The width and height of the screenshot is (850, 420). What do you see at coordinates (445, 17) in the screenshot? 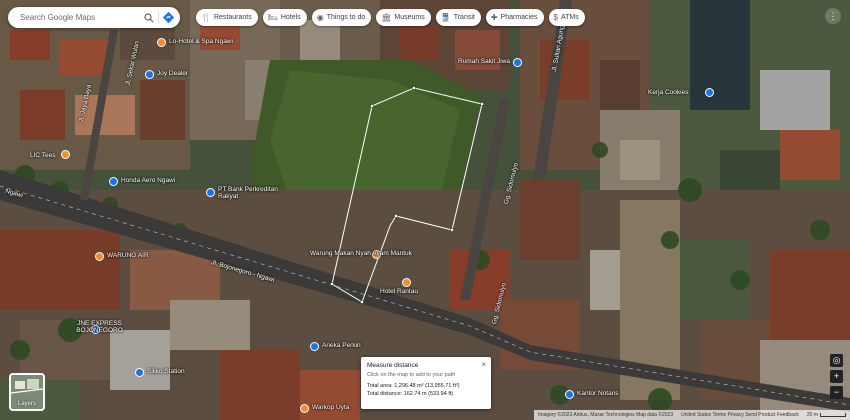
I see `transit-icon: 🚆` at bounding box center [445, 17].